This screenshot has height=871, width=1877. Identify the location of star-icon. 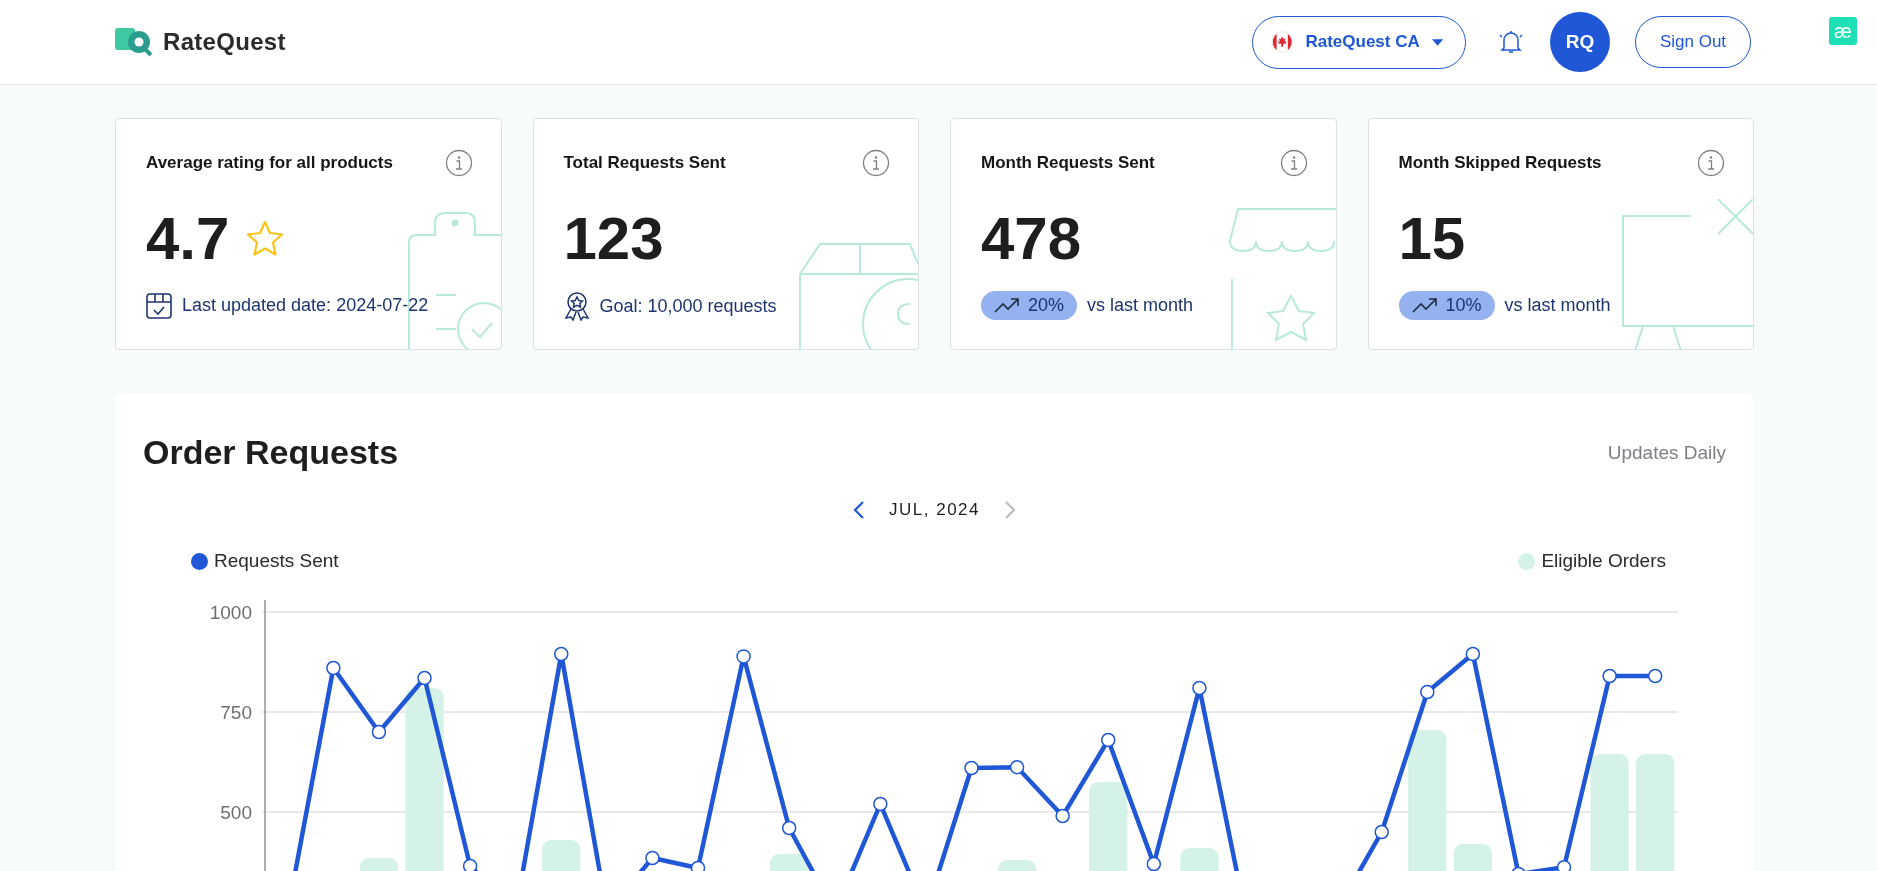
(265, 239).